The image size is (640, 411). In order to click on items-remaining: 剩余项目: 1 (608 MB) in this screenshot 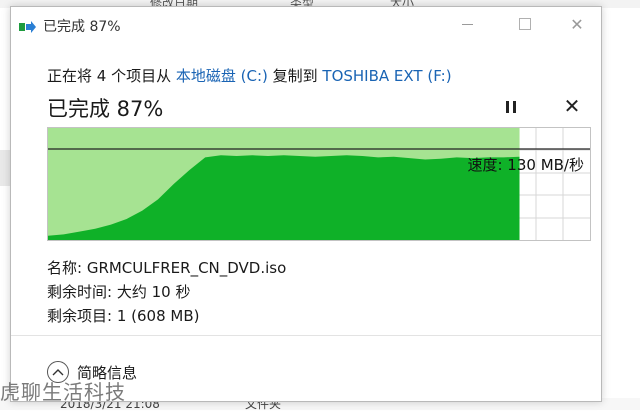, I will do `click(123, 316)`.